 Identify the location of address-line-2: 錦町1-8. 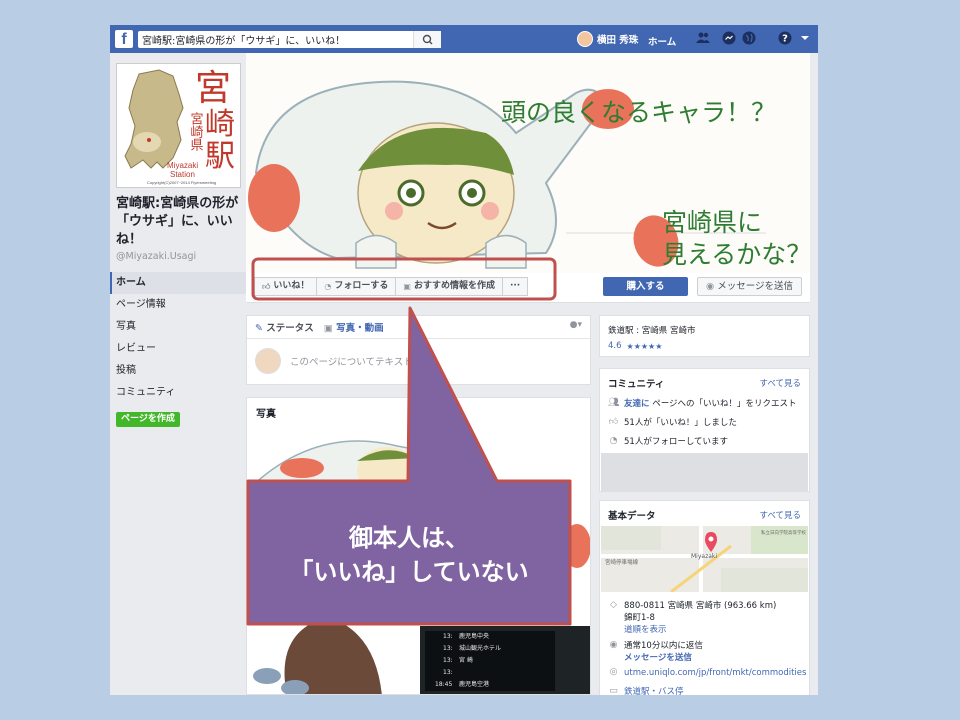
(639, 618).